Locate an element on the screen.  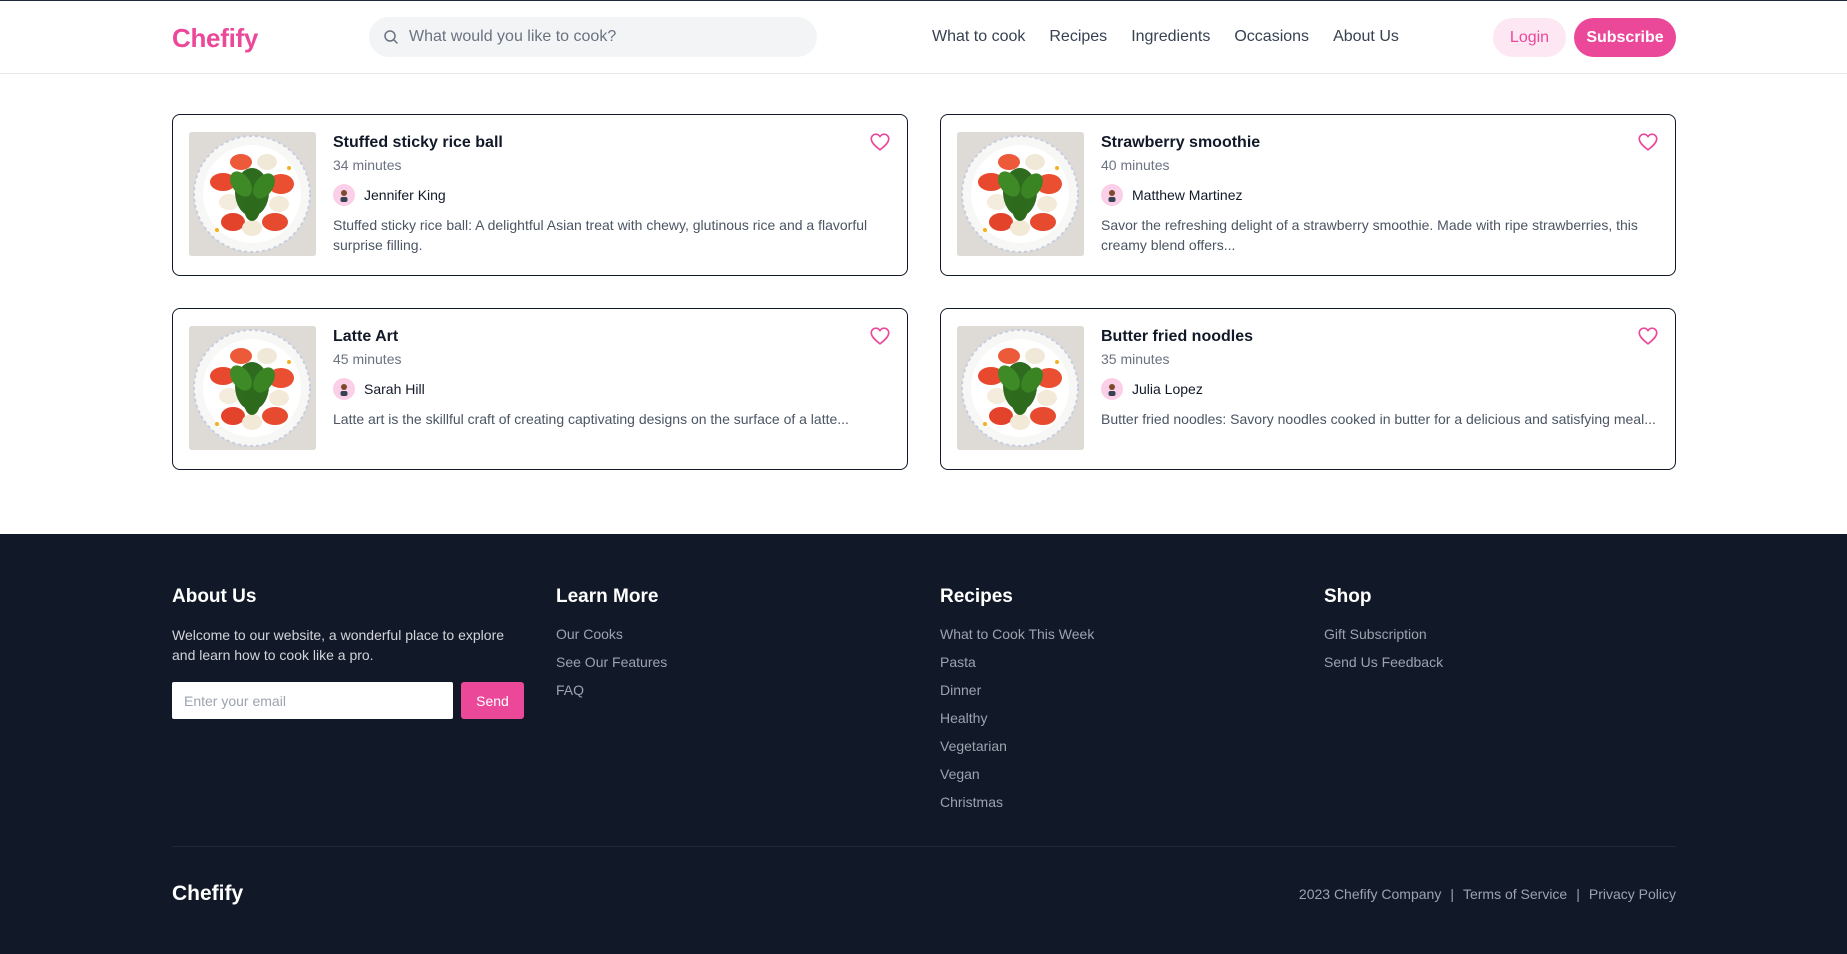
search-bar is located at coordinates (593, 37).